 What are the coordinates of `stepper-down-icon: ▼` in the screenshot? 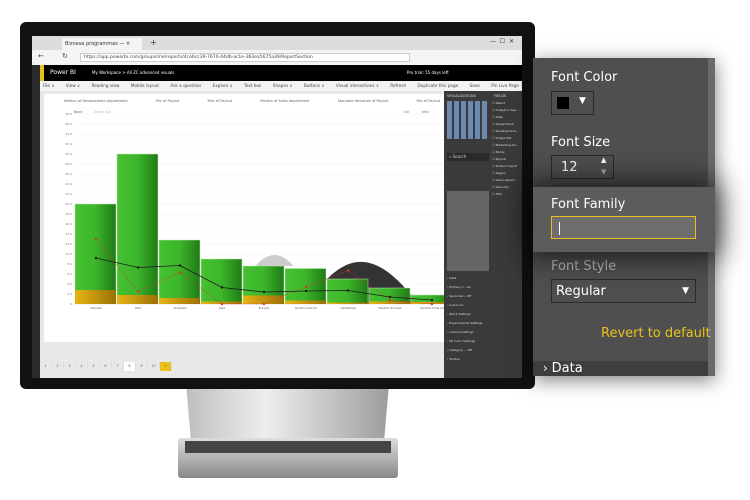 It's located at (603, 172).